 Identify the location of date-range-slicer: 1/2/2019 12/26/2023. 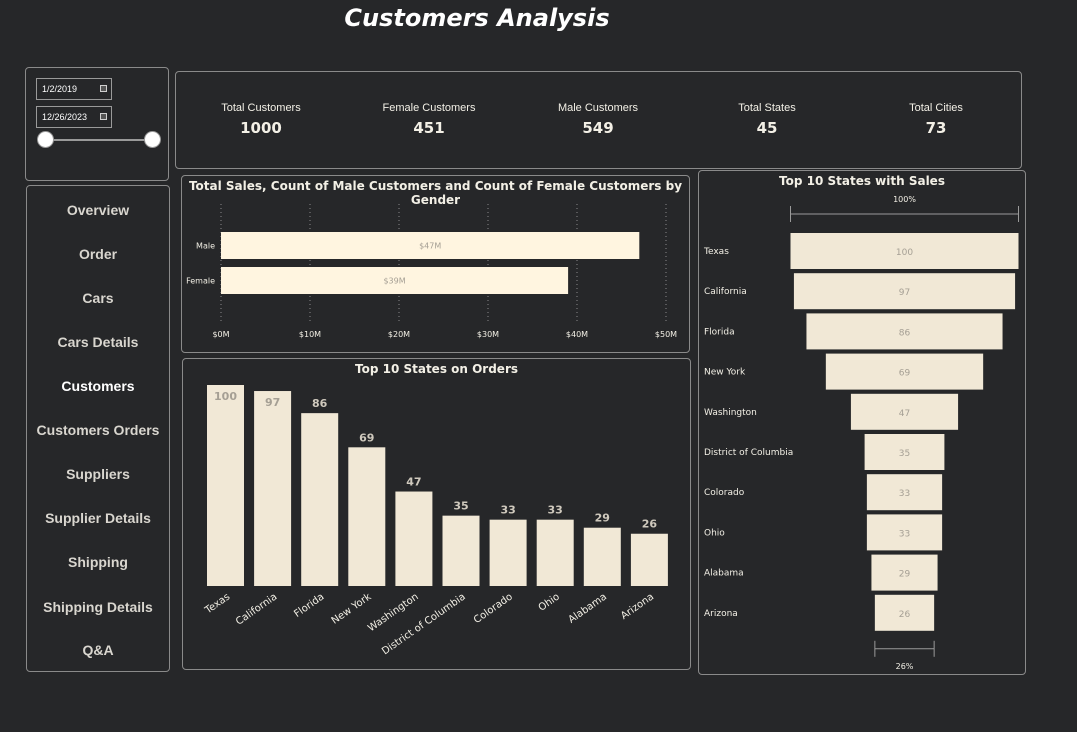
(97, 124).